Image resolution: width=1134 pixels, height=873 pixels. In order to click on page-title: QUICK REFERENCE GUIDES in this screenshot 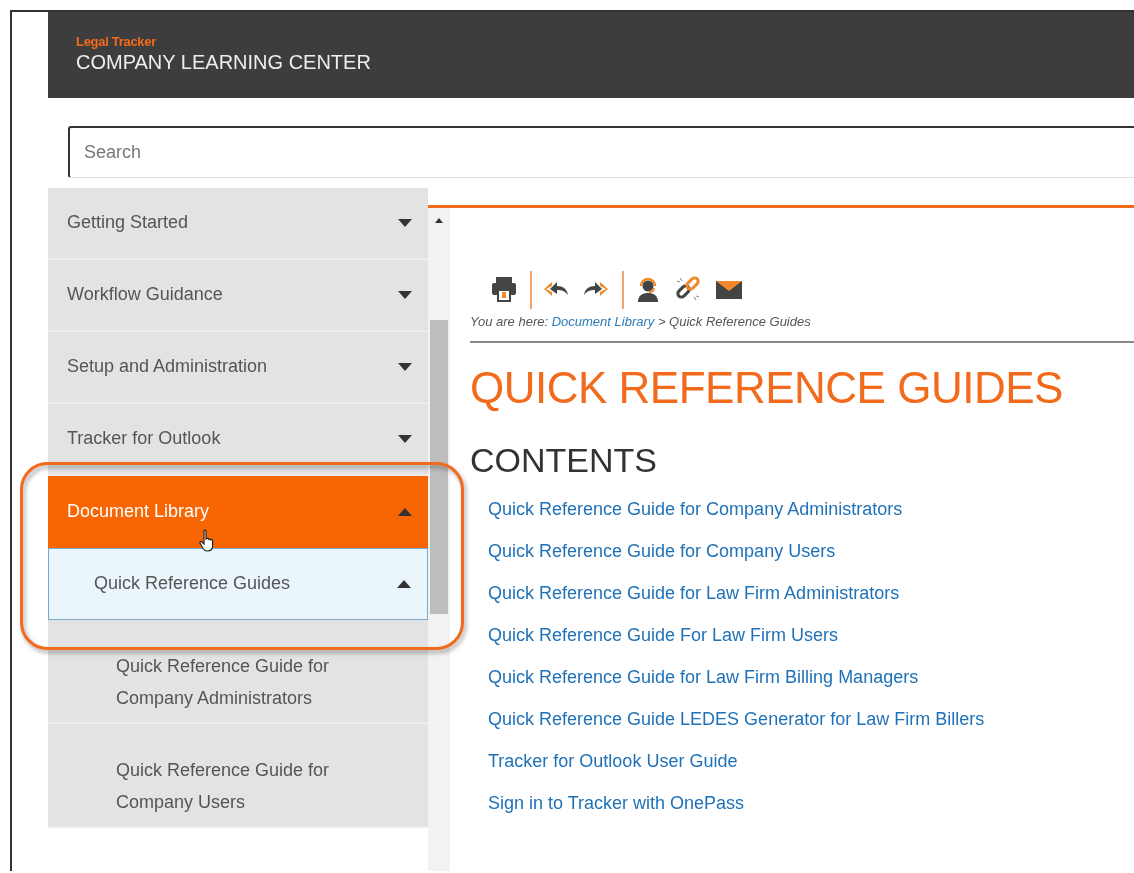, I will do `click(767, 388)`.